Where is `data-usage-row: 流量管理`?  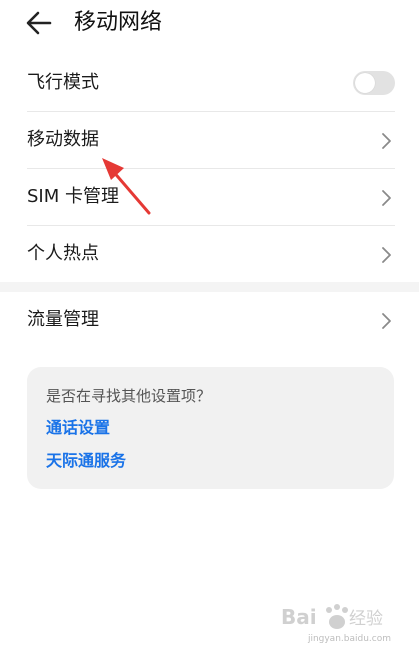
data-usage-row: 流量管理 is located at coordinates (209, 320).